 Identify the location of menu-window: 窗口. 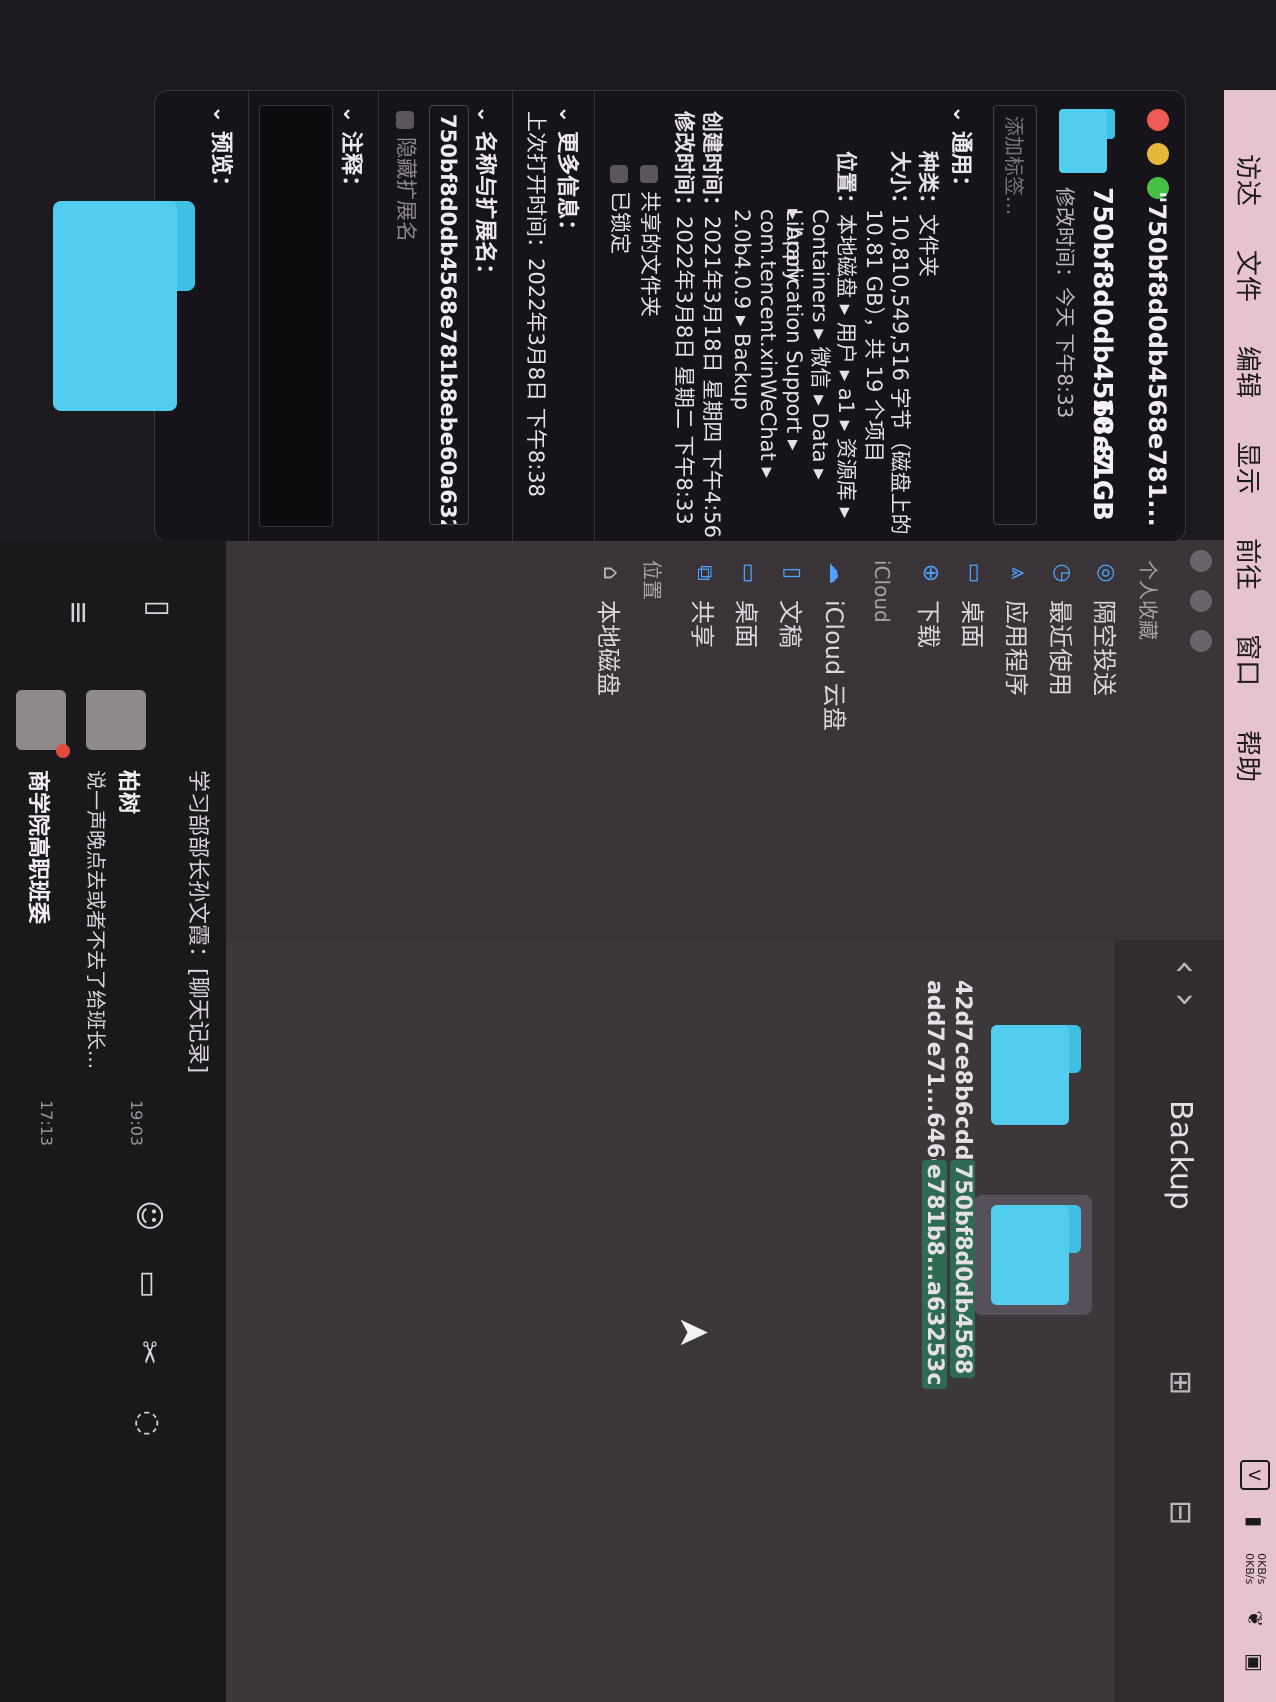
(1250, 660).